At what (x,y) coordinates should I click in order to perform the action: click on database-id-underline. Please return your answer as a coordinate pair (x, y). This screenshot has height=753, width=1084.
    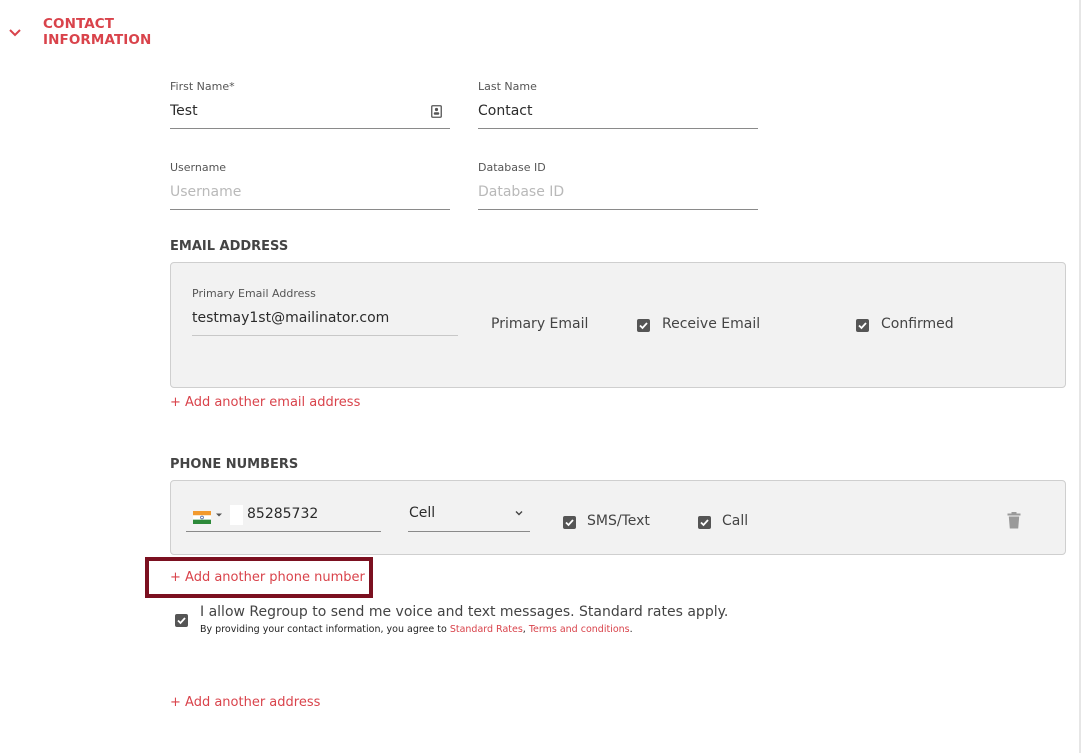
    Looking at the image, I should click on (618, 209).